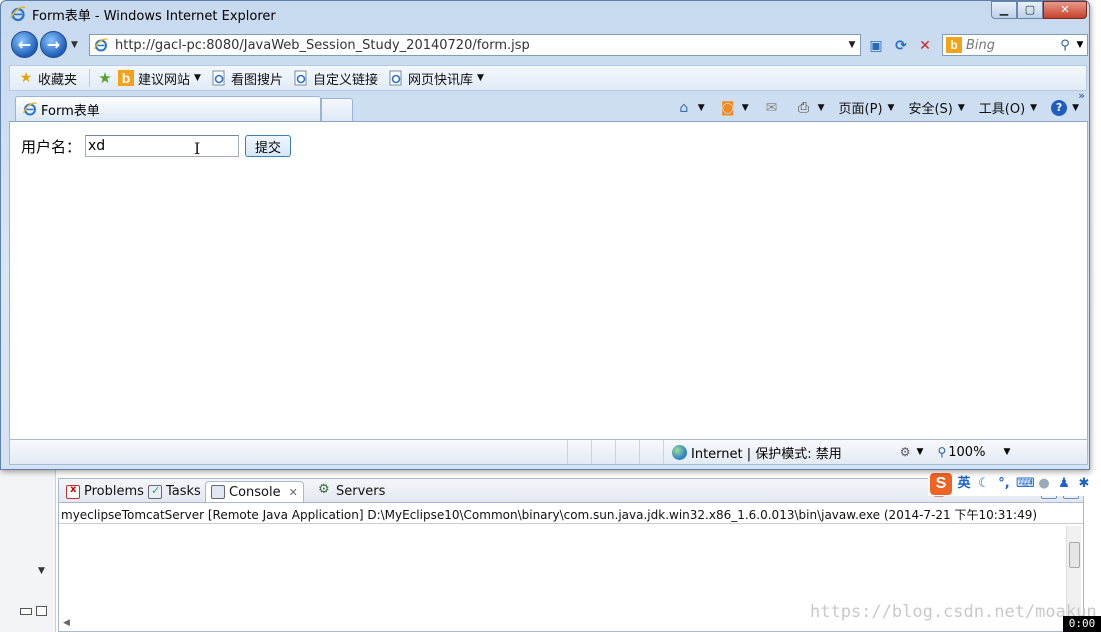 The image size is (1101, 632). What do you see at coordinates (53, 44) in the screenshot?
I see `forward-button: →` at bounding box center [53, 44].